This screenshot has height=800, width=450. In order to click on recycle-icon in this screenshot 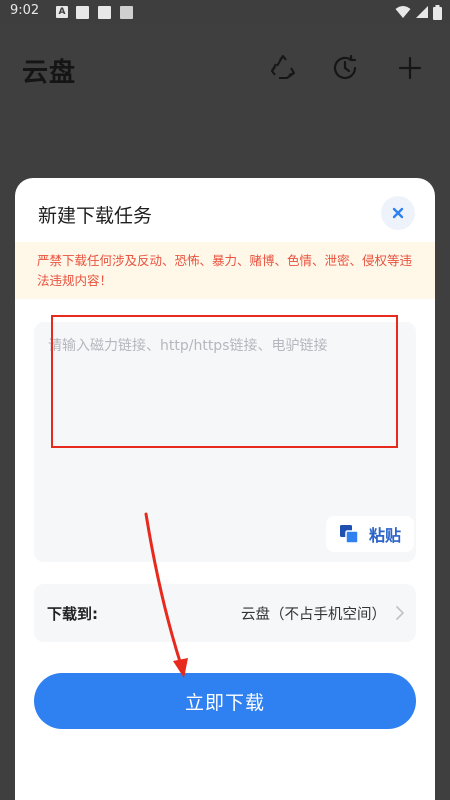, I will do `click(283, 68)`.